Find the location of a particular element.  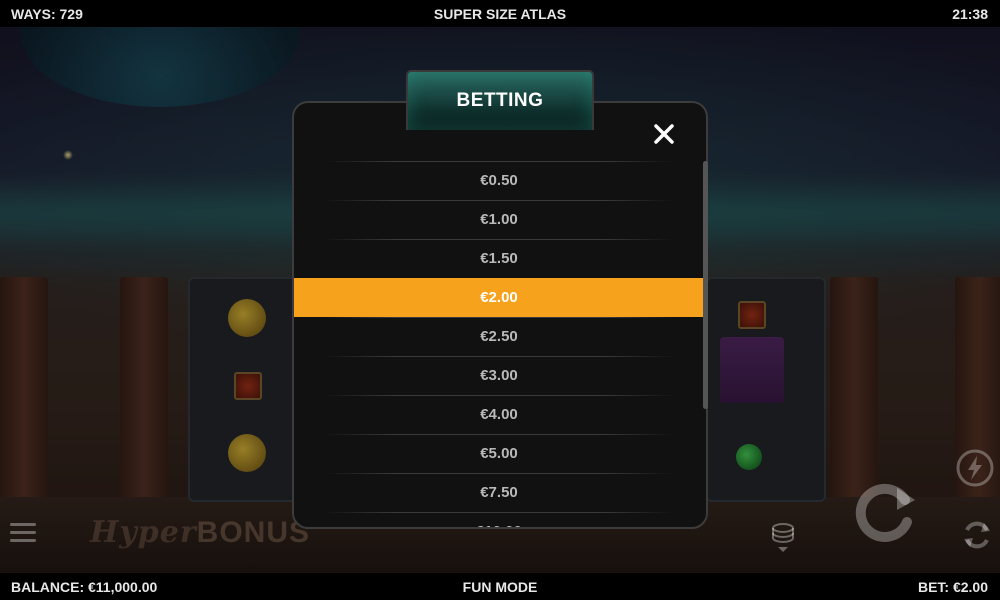

autoplay-icon is located at coordinates (977, 535).